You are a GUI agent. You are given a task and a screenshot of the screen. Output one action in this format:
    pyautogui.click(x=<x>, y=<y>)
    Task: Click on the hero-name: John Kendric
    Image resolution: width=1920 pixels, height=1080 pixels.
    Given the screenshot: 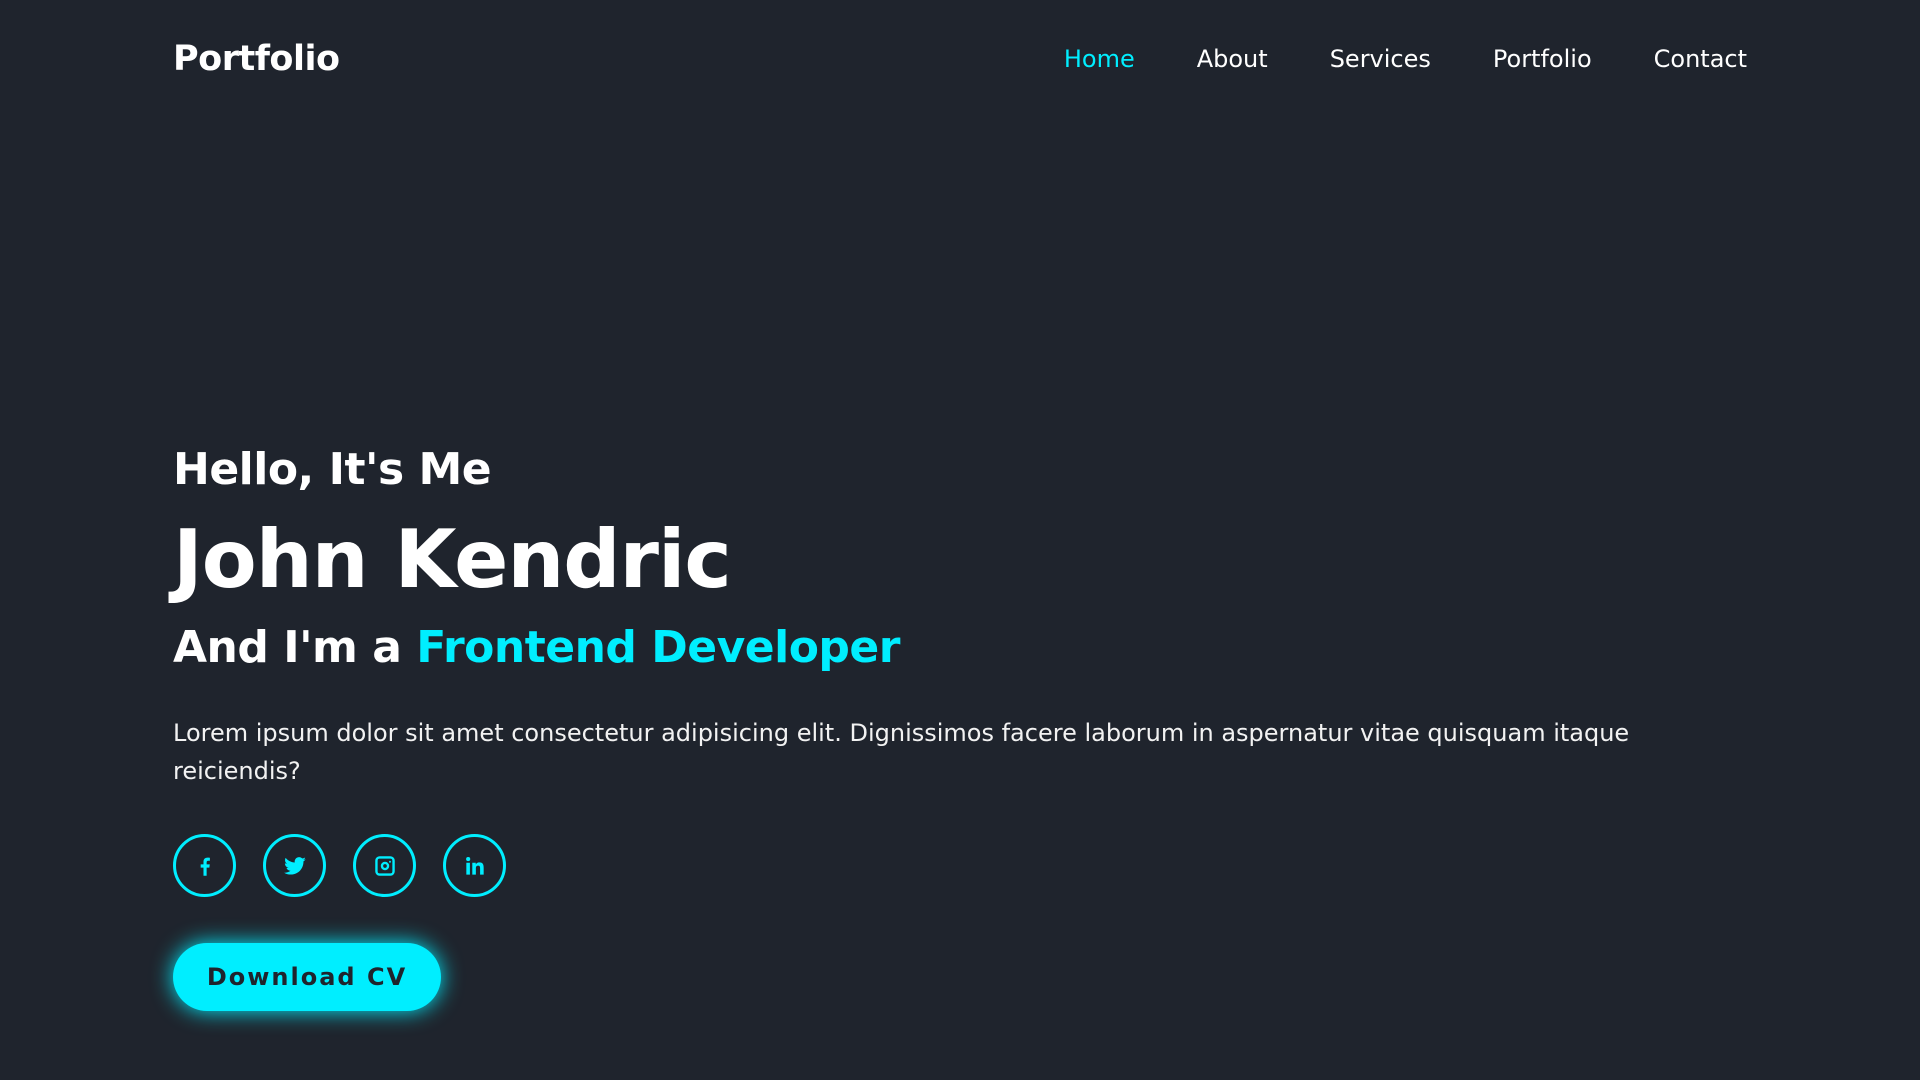 What is the action you would take?
    pyautogui.click(x=452, y=559)
    